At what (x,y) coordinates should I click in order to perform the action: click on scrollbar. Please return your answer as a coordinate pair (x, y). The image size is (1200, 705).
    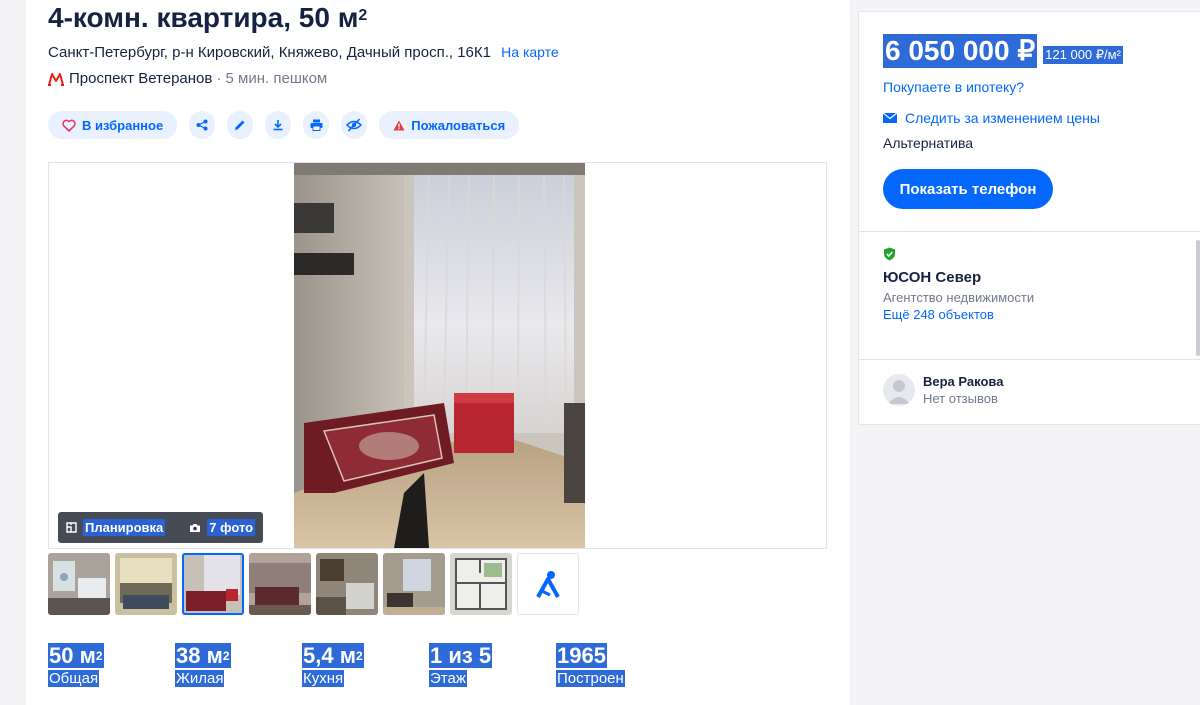
    Looking at the image, I should click on (1198, 298).